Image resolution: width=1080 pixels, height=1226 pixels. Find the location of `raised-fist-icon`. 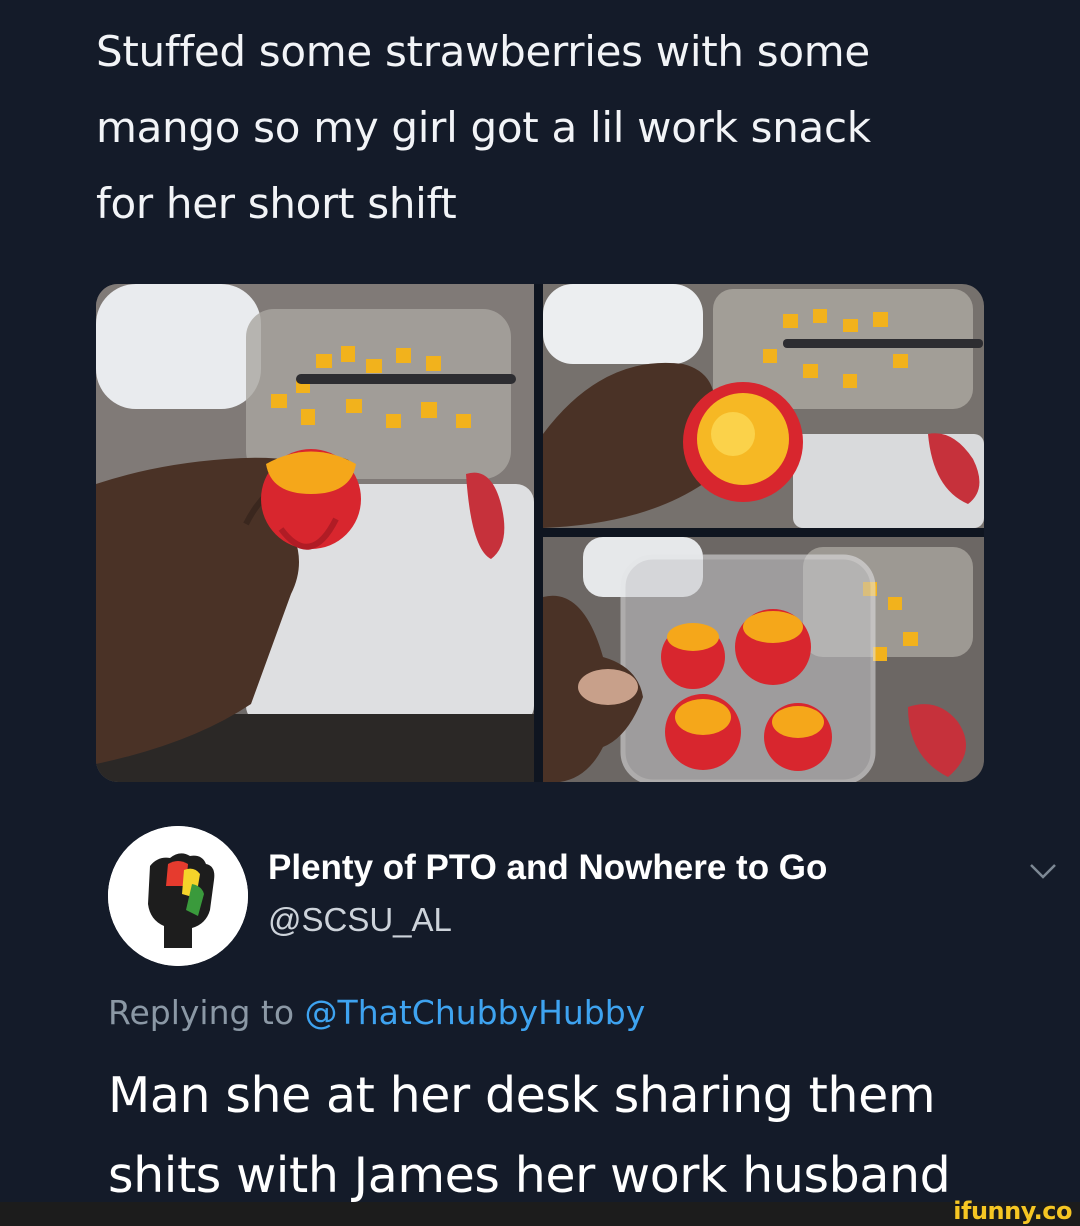

raised-fist-icon is located at coordinates (178, 896).